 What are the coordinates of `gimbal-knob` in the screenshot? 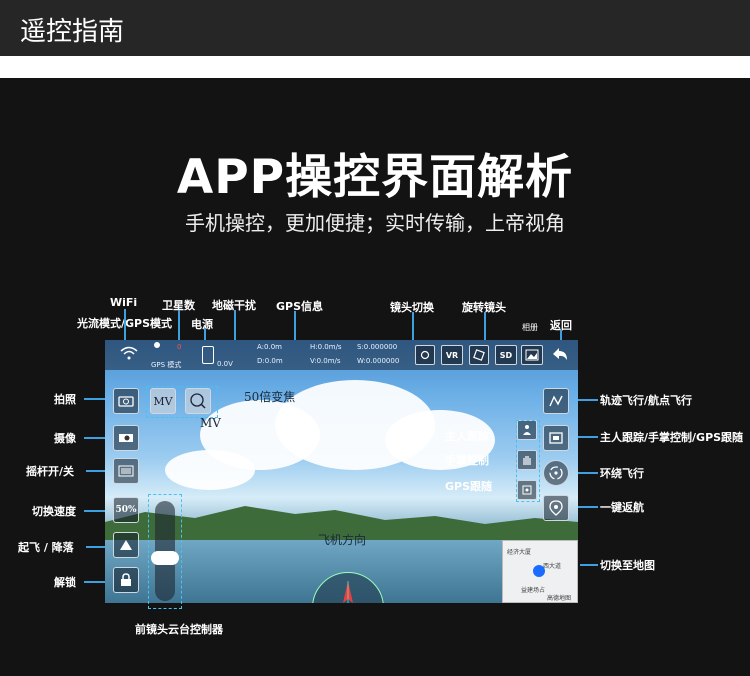 It's located at (165, 558).